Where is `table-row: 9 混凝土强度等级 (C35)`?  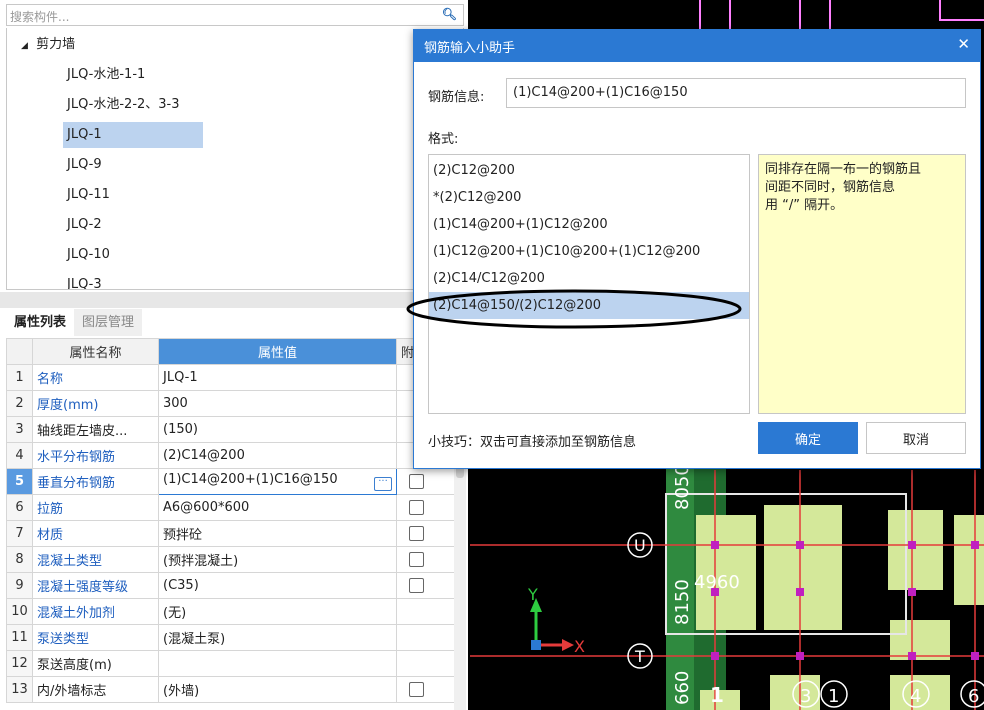 table-row: 9 混凝土强度等级 (C35) is located at coordinates (230, 585).